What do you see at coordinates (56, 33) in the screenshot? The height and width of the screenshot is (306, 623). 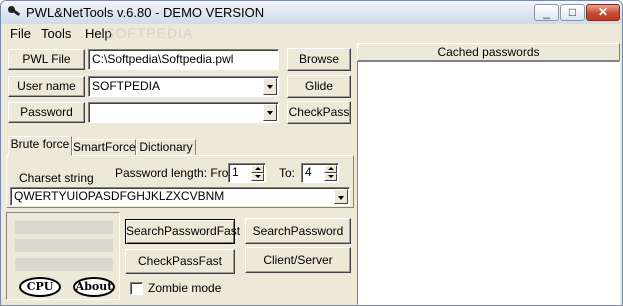 I see `menu-tools: Tools` at bounding box center [56, 33].